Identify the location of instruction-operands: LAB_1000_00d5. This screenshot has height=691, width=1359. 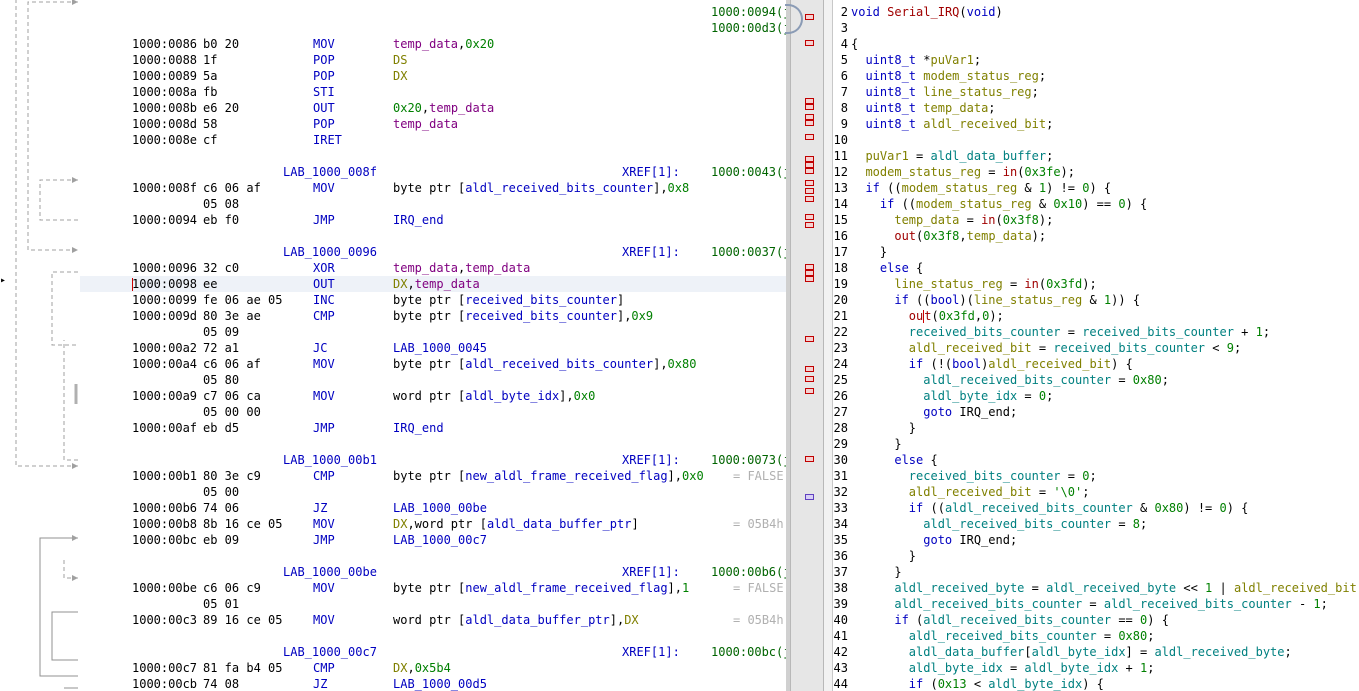
(440, 683).